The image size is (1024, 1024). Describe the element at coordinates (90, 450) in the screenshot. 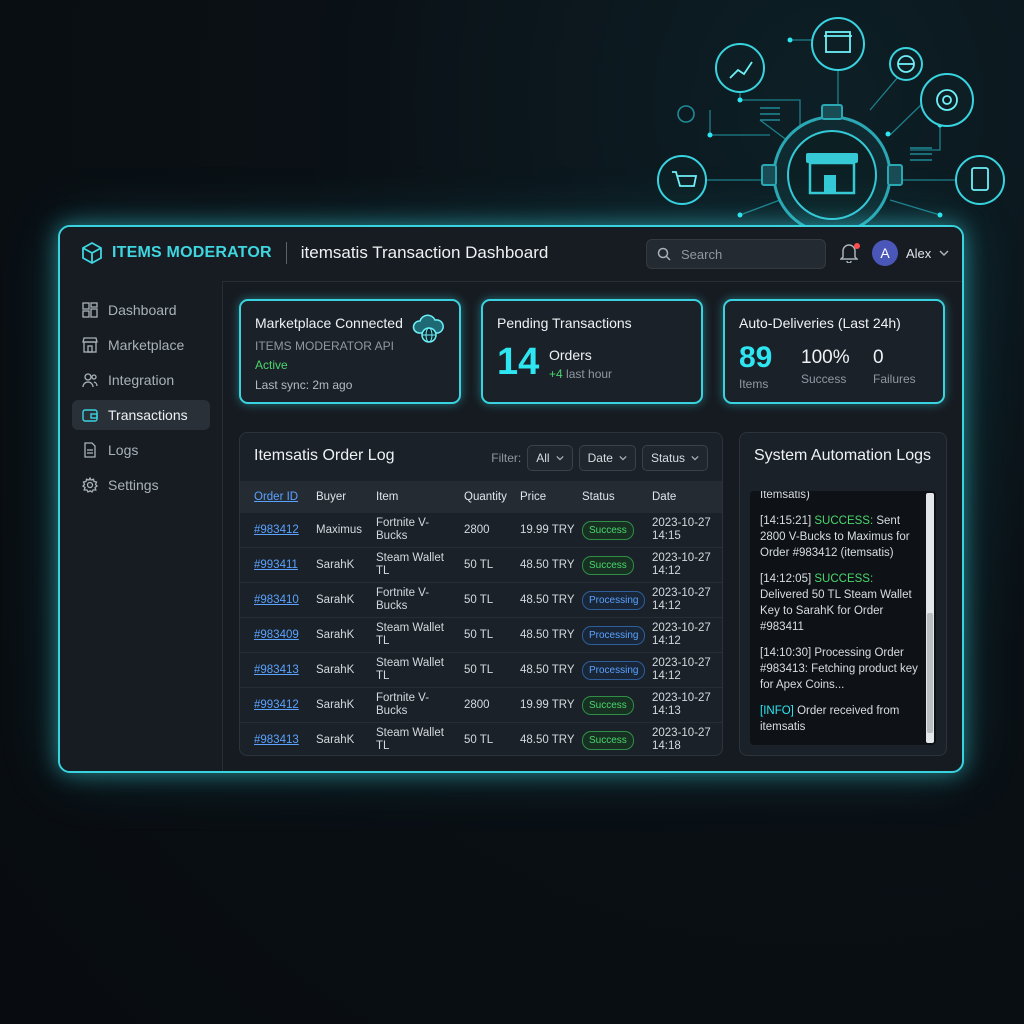

I see `document-icon` at that location.